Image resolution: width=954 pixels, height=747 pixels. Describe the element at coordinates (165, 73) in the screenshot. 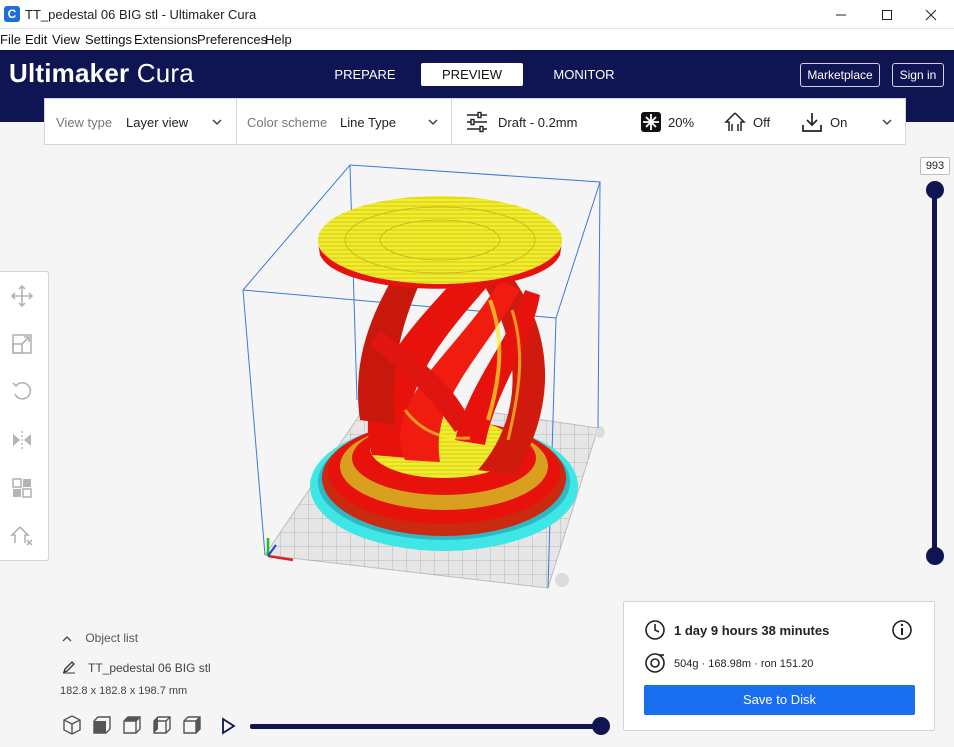

I see `logo-product: Cura` at that location.